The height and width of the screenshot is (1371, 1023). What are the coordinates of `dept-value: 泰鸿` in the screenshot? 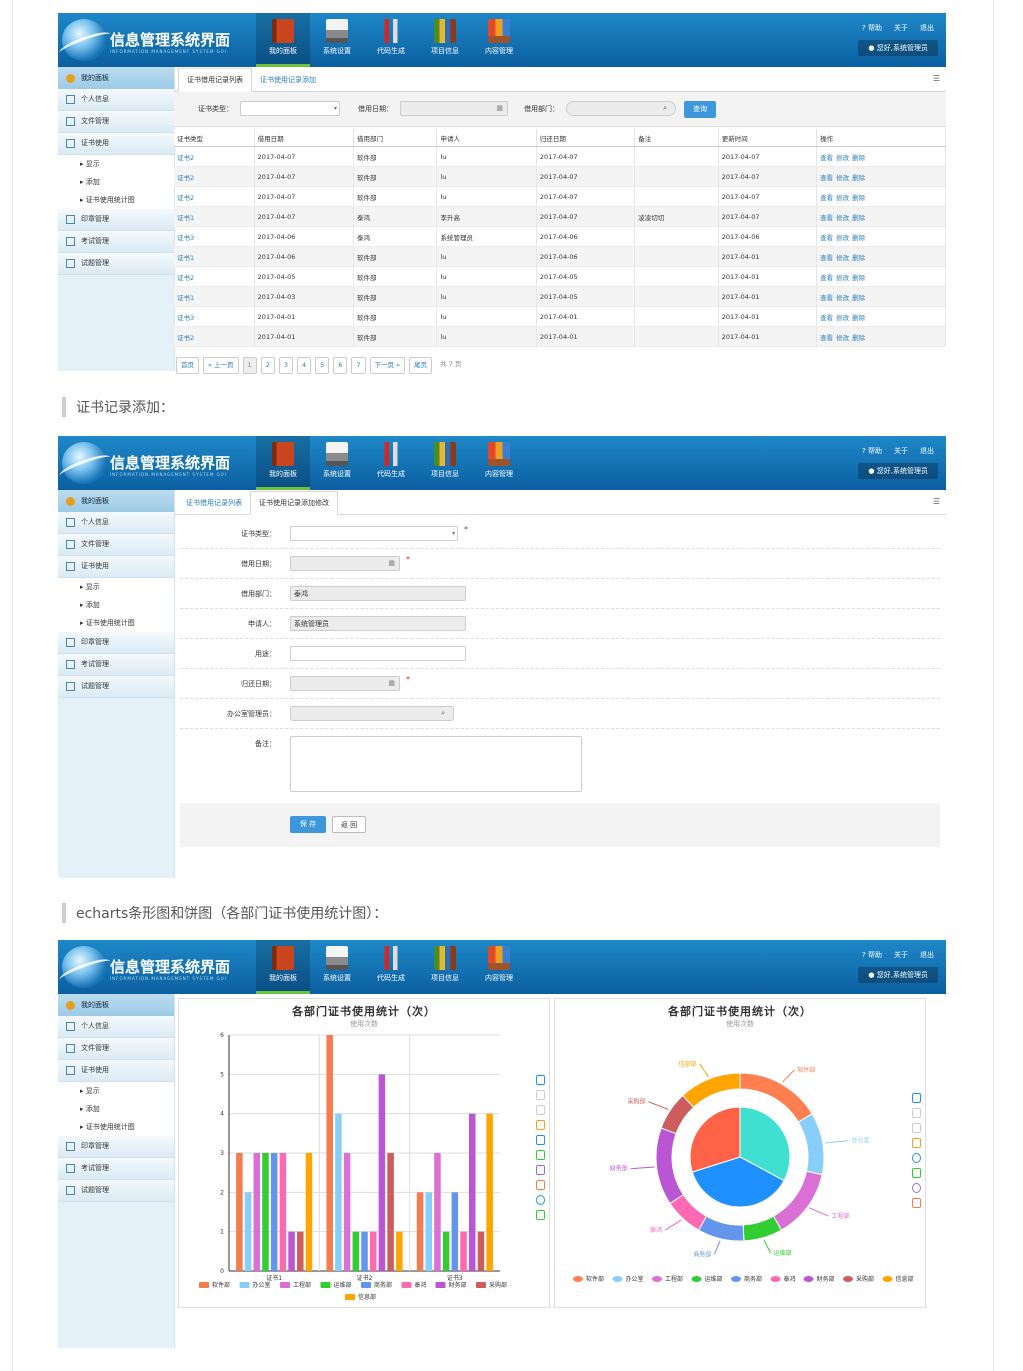 It's located at (378, 593).